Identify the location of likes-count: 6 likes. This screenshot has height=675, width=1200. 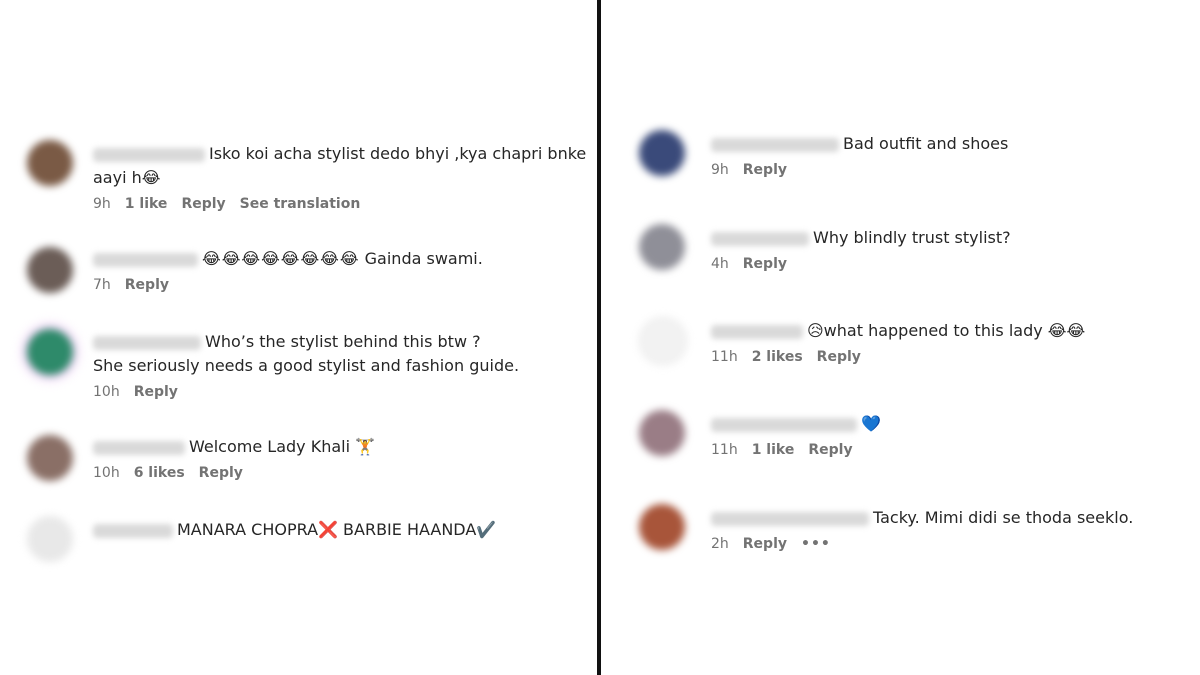
(159, 473).